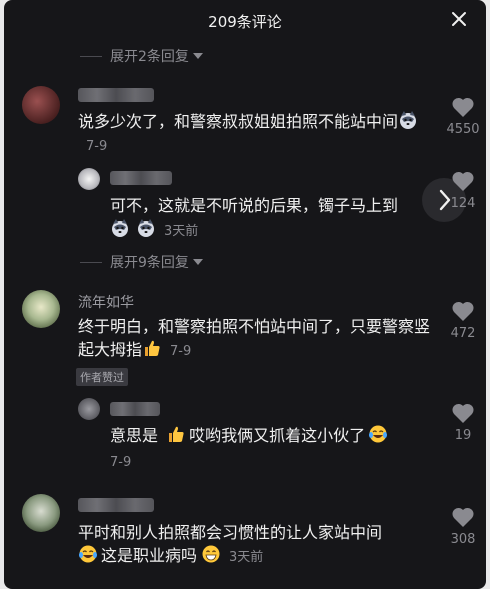  Describe the element at coordinates (463, 435) in the screenshot. I see `like-count: 19` at that location.